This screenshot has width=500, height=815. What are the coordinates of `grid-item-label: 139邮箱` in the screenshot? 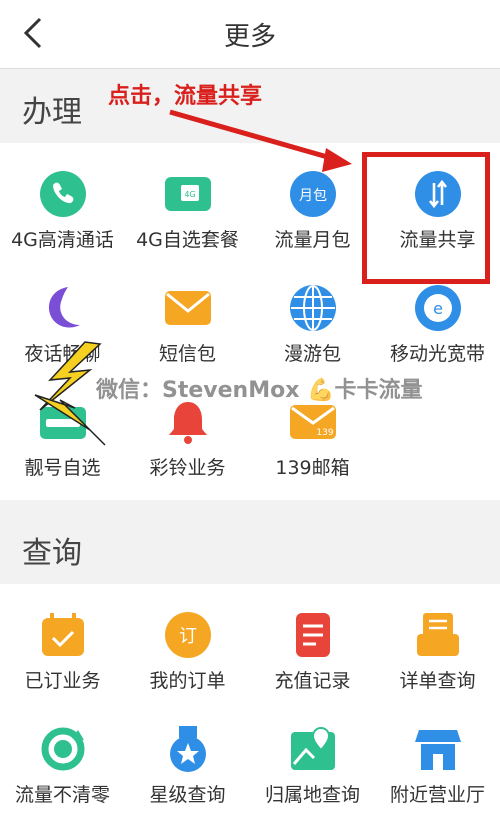 It's located at (312, 468).